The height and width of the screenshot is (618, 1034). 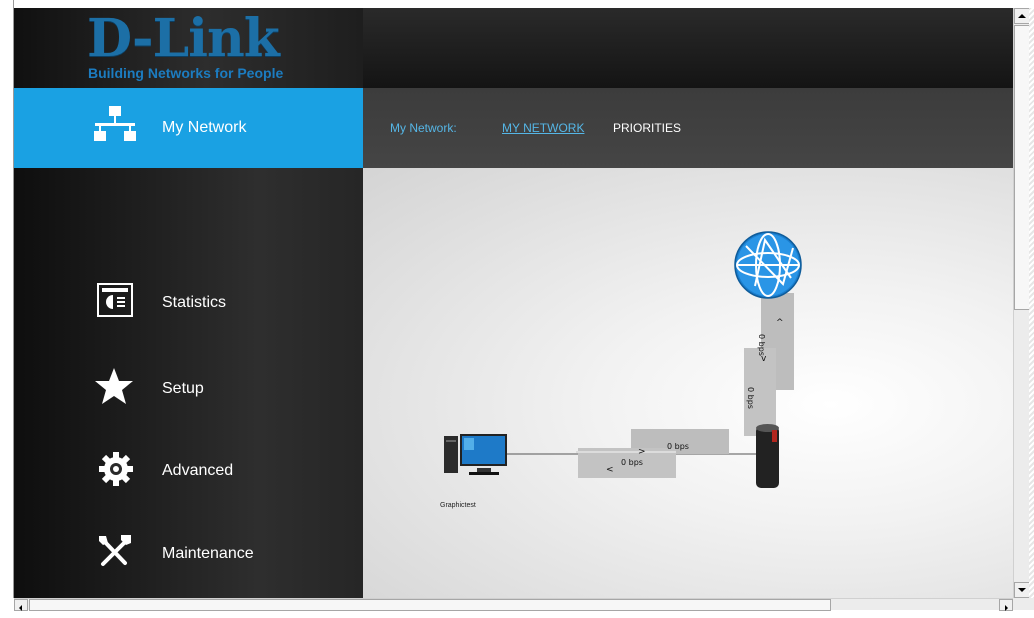 I want to click on logo-tagline: Building Networks for People, so click(x=186, y=73).